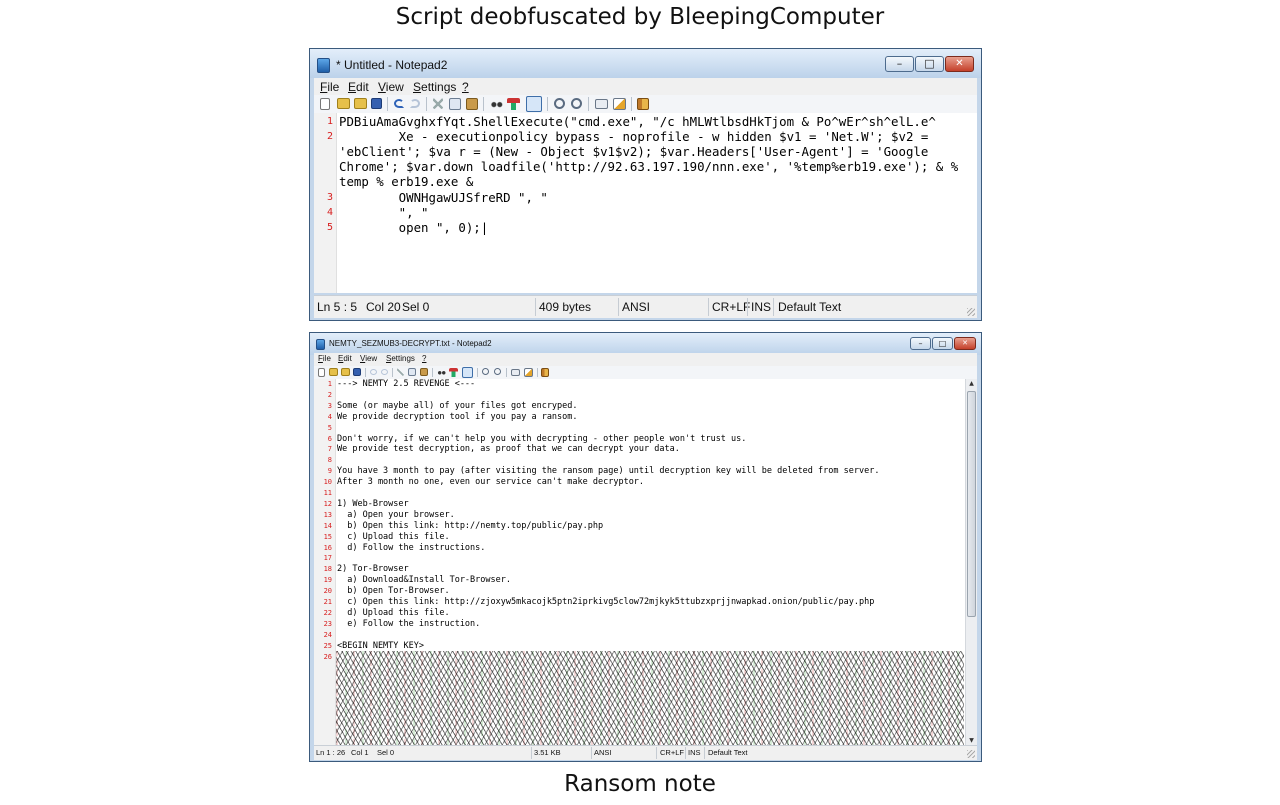 This screenshot has height=805, width=1280. What do you see at coordinates (360, 752) in the screenshot?
I see `status-column: Col 1` at bounding box center [360, 752].